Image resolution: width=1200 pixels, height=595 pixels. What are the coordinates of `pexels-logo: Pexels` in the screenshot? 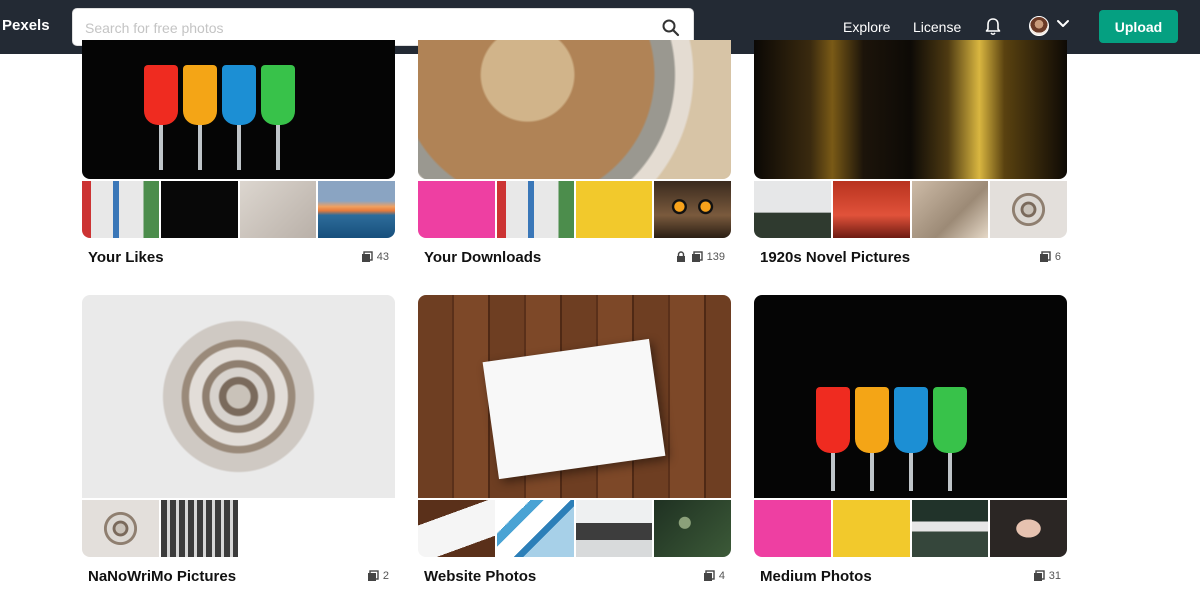 It's located at (26, 25).